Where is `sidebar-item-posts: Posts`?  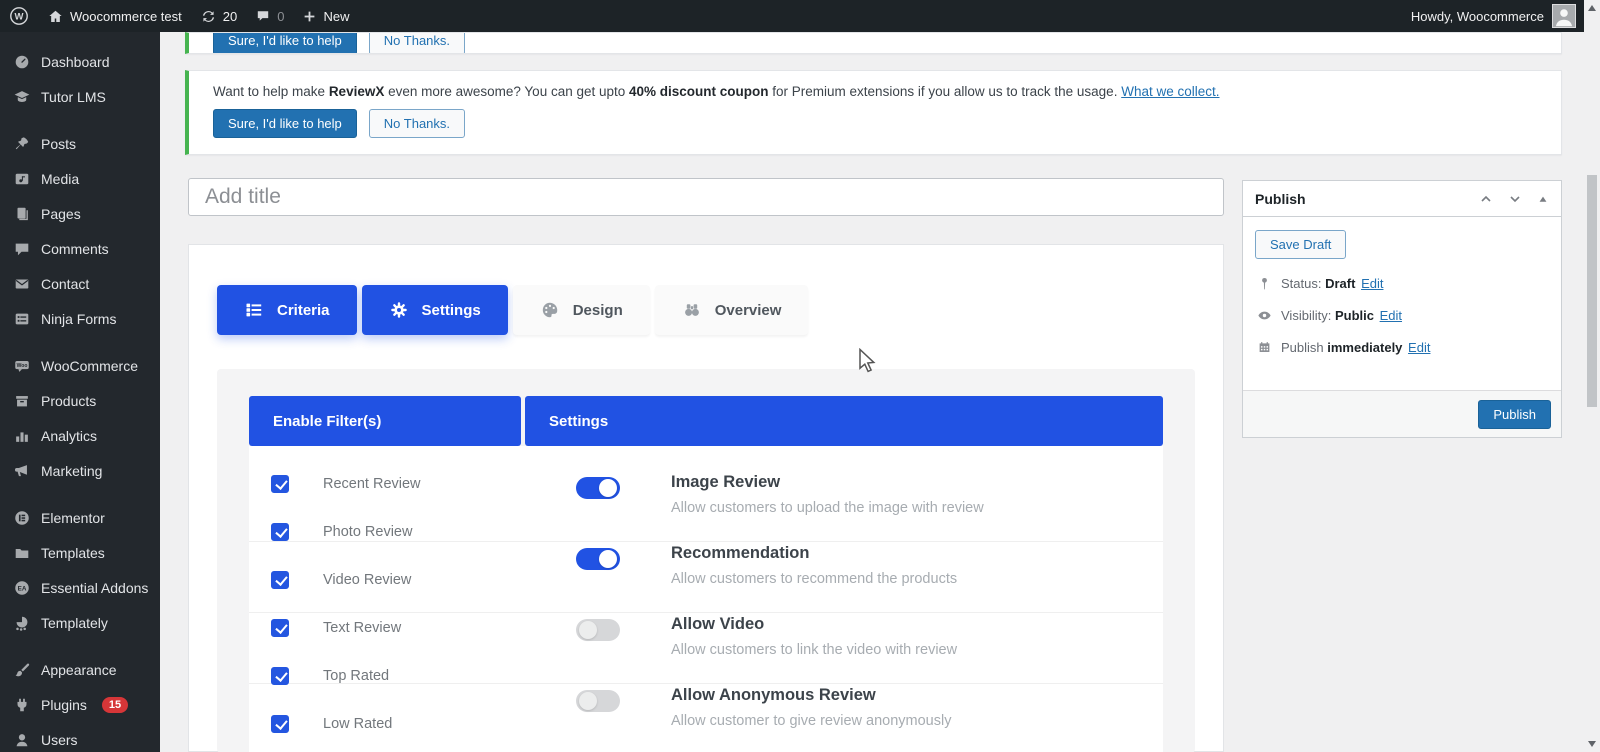
sidebar-item-posts: Posts is located at coordinates (80, 143).